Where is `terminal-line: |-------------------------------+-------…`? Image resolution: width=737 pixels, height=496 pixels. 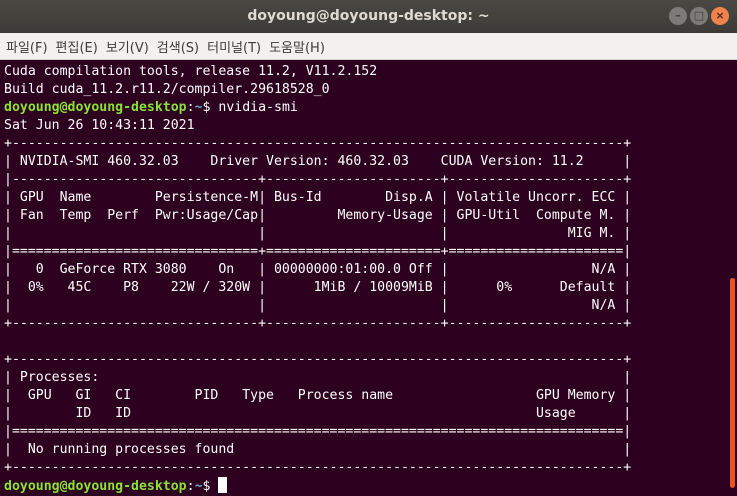
terminal-line: |-------------------------------+-------… is located at coordinates (318, 179).